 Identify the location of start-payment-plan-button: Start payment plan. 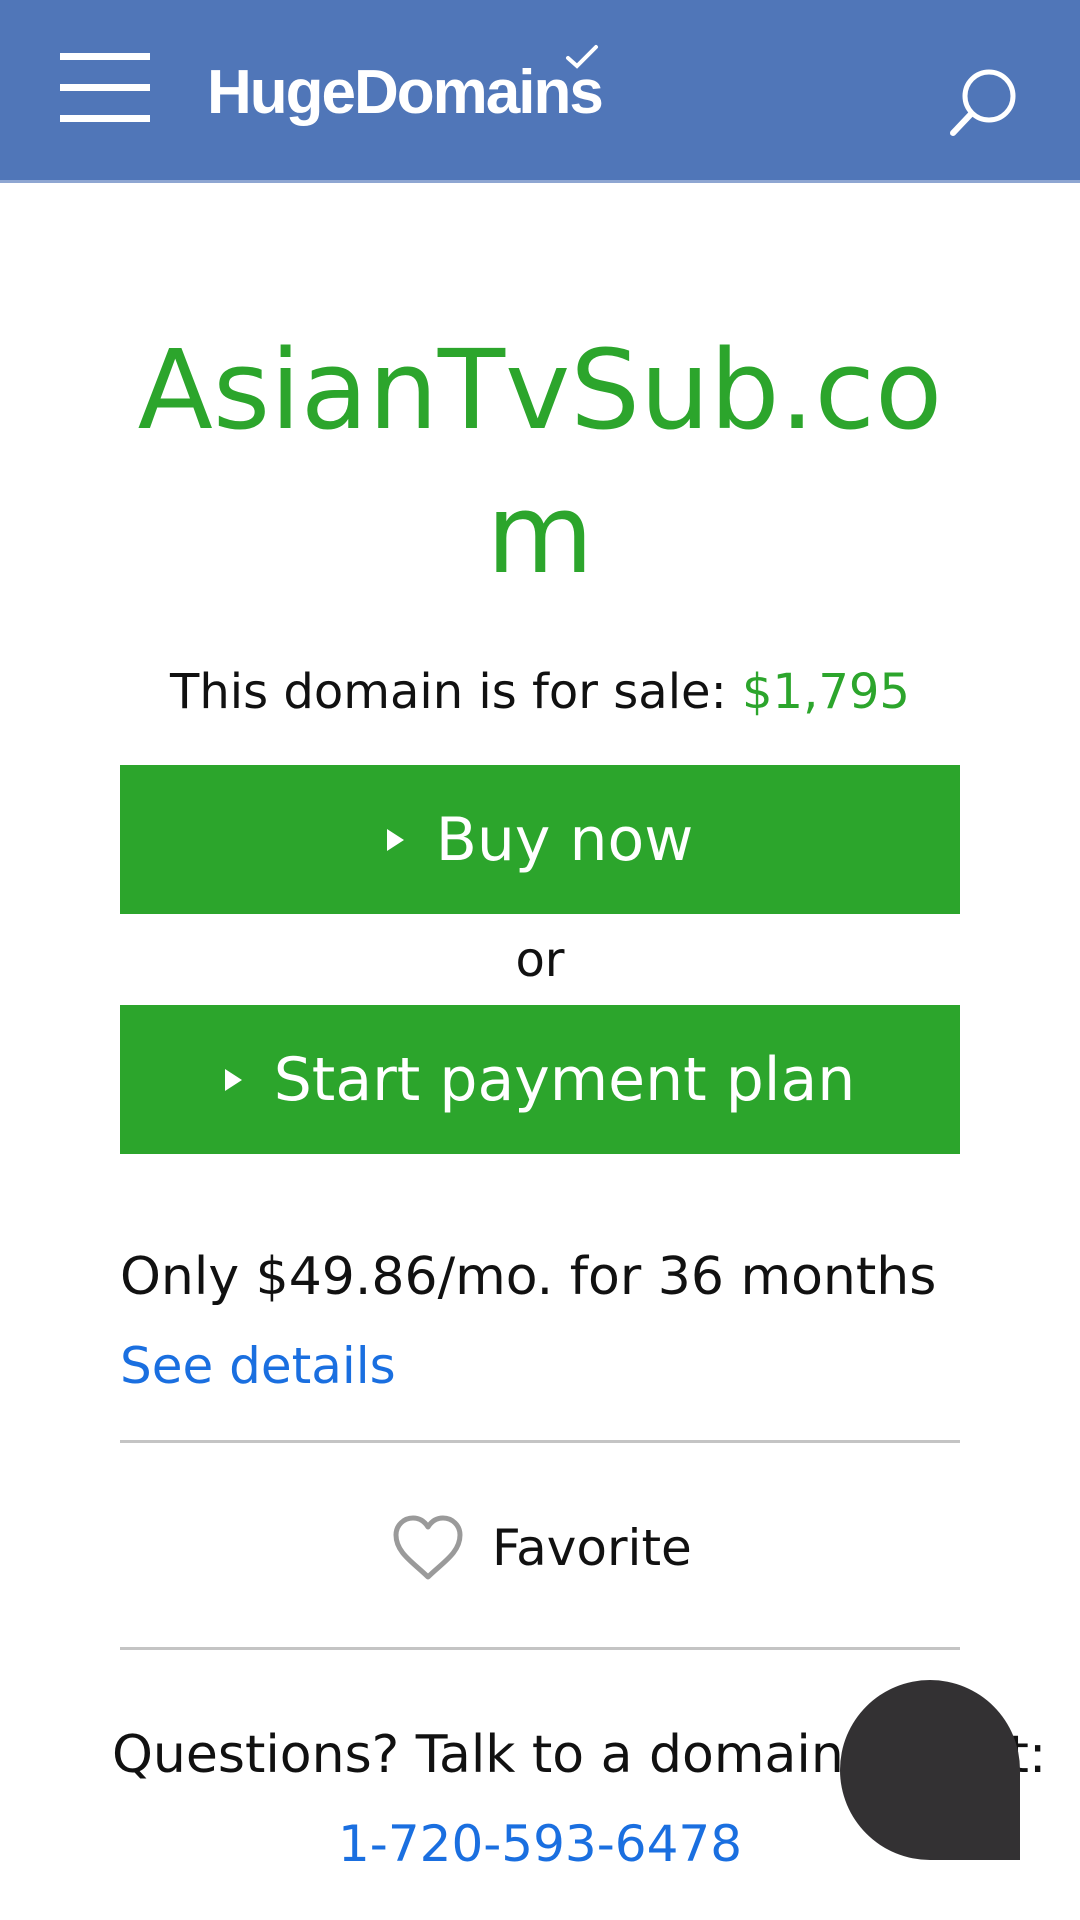
(540, 1079).